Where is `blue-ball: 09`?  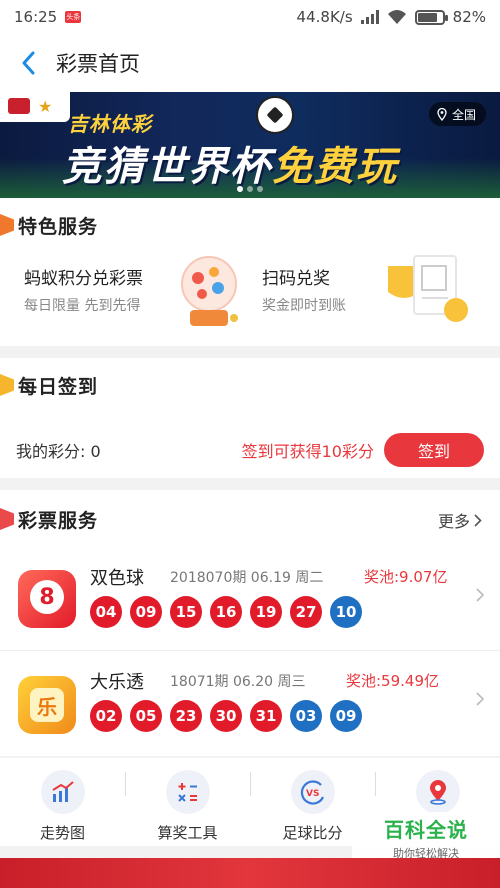
blue-ball: 09 is located at coordinates (346, 716).